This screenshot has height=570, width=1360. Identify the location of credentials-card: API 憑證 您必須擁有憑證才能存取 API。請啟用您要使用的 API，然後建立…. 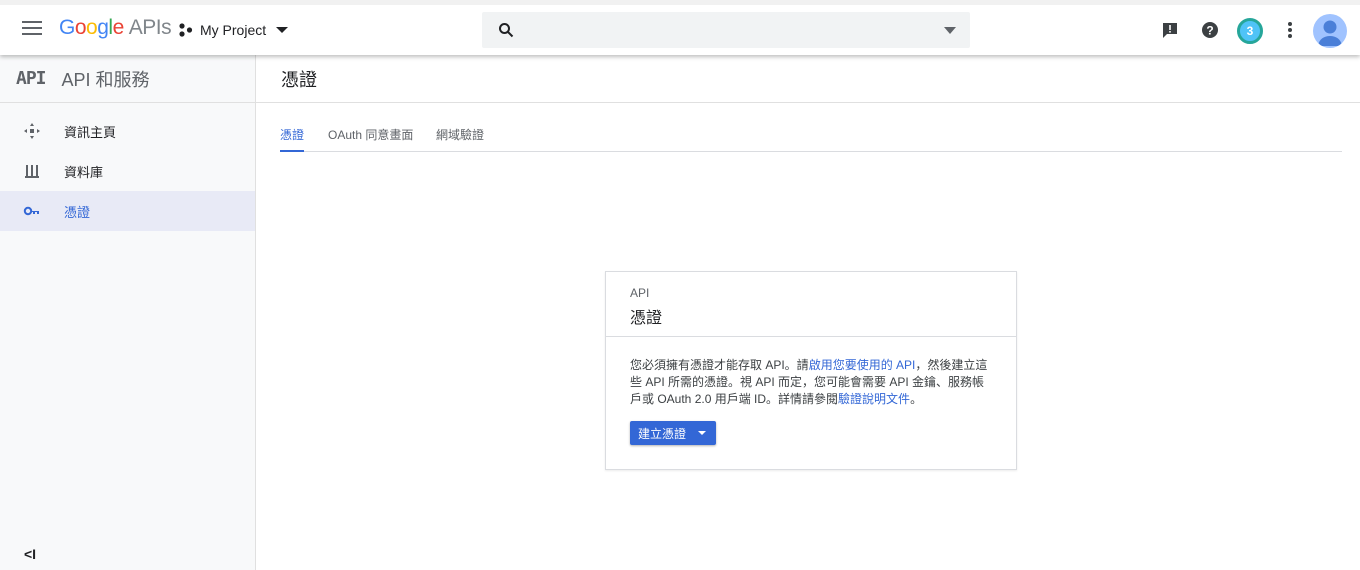
(811, 370).